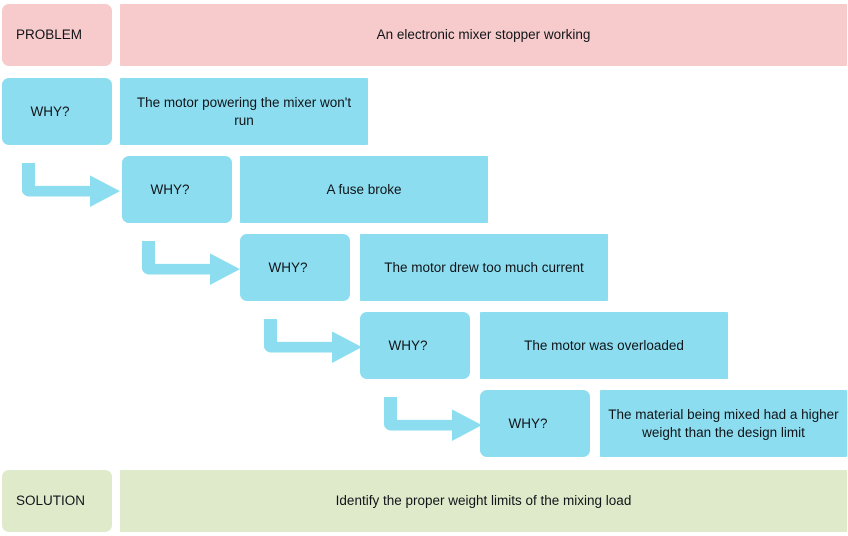 The image size is (848, 536). Describe the element at coordinates (528, 423) in the screenshot. I see `why-label-5: WHY?` at that location.